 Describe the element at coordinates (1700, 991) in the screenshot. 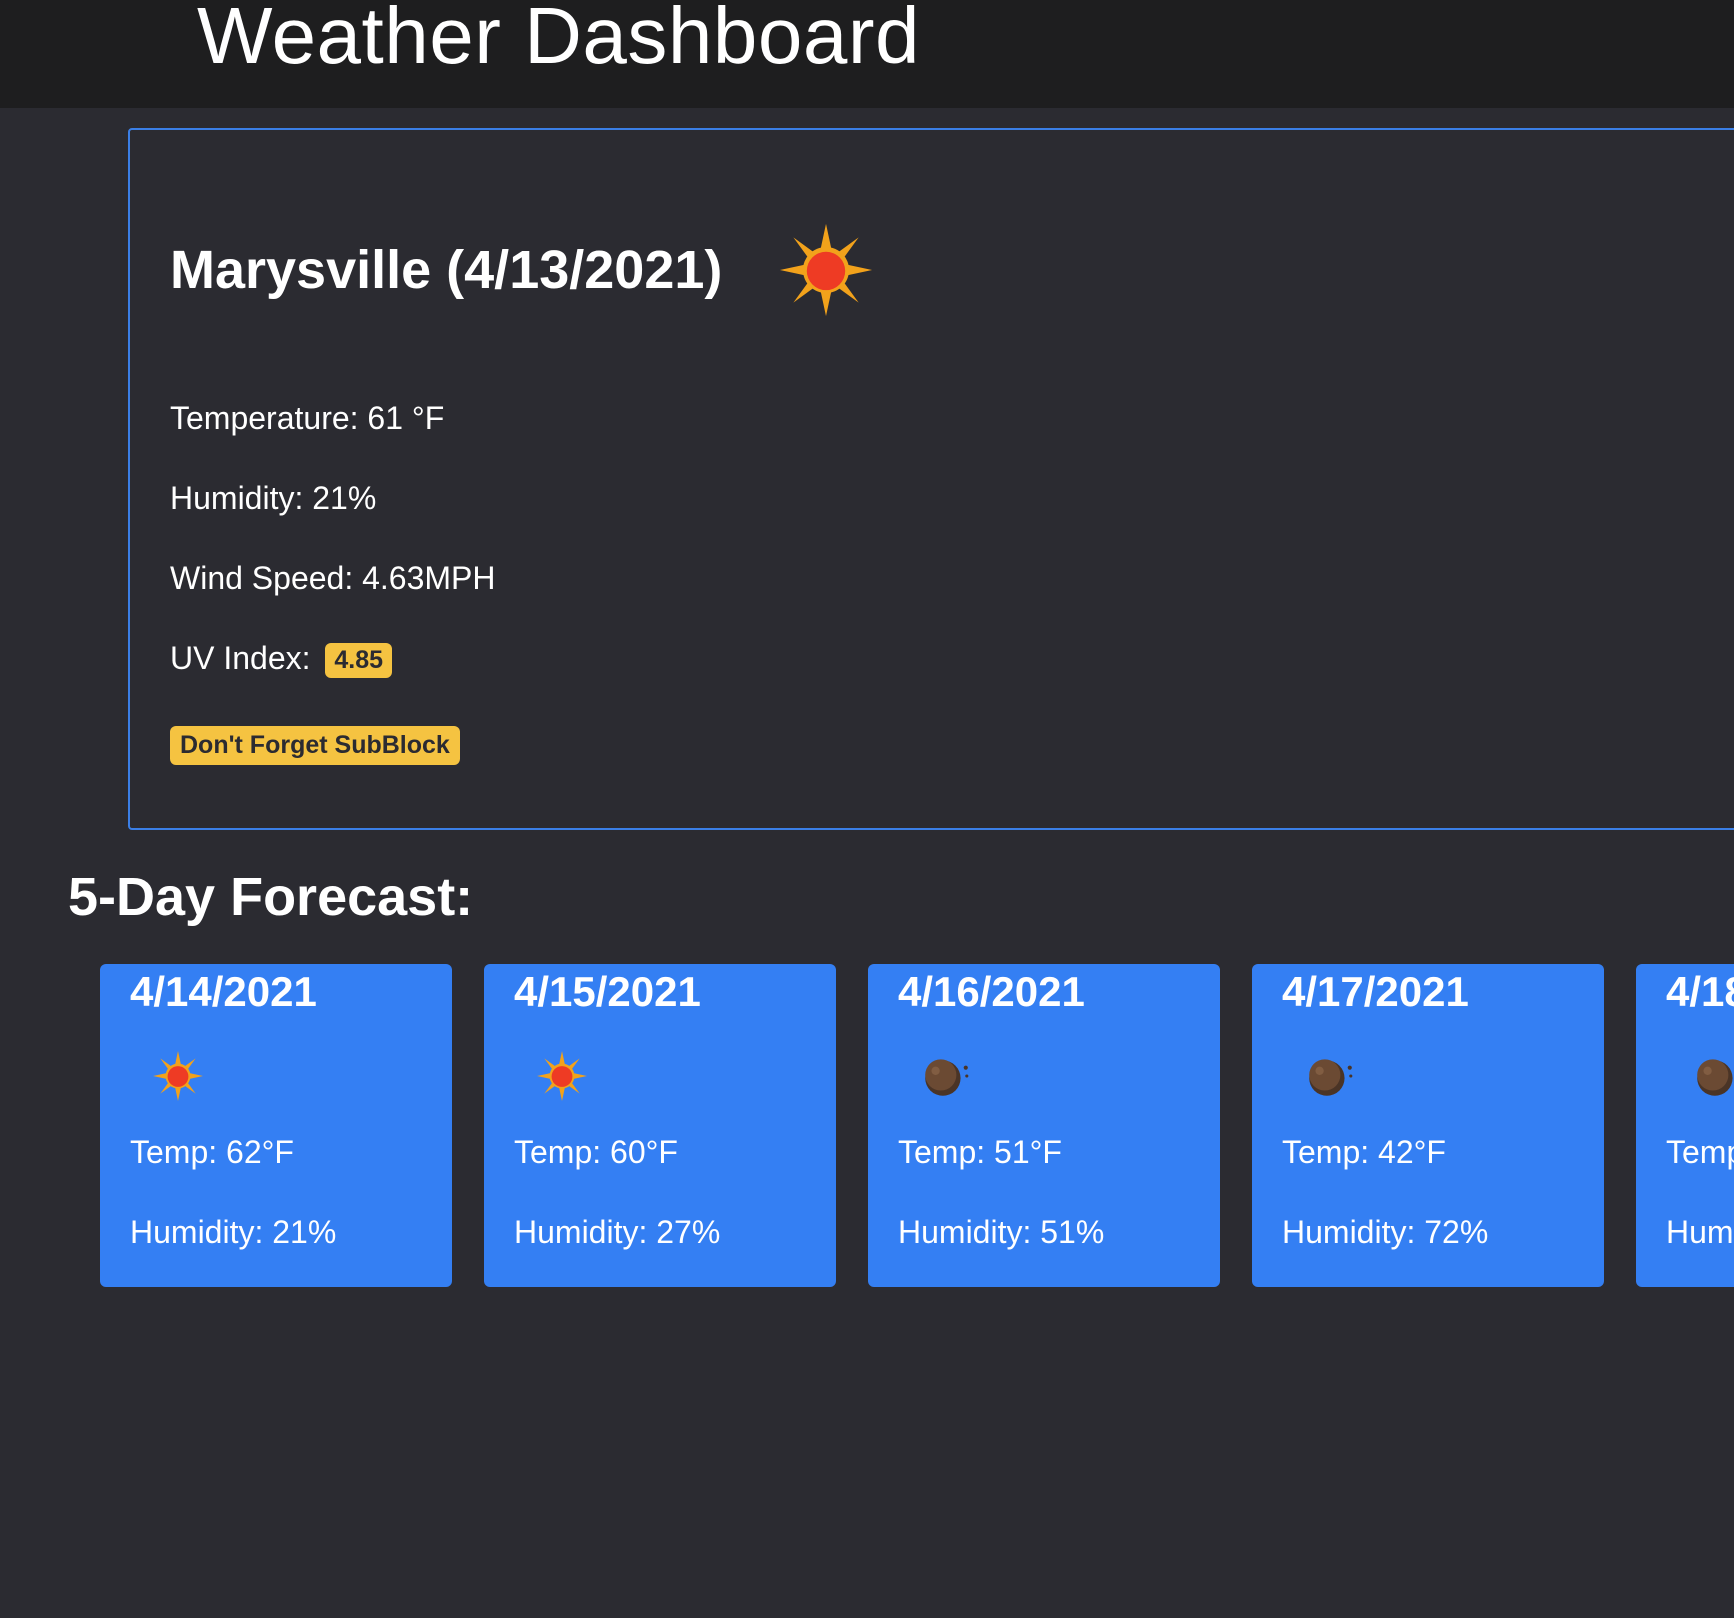

I see `forecast-date: 4/18` at that location.